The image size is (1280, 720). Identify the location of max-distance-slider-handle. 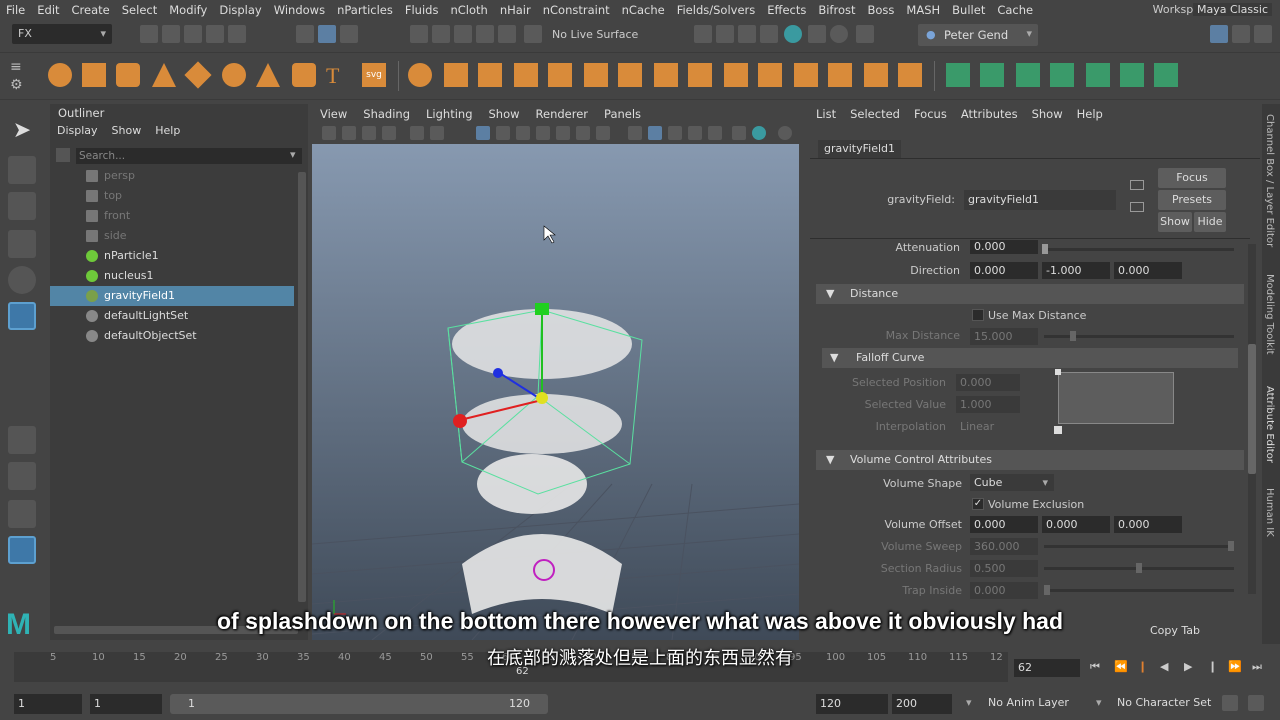
(1073, 336).